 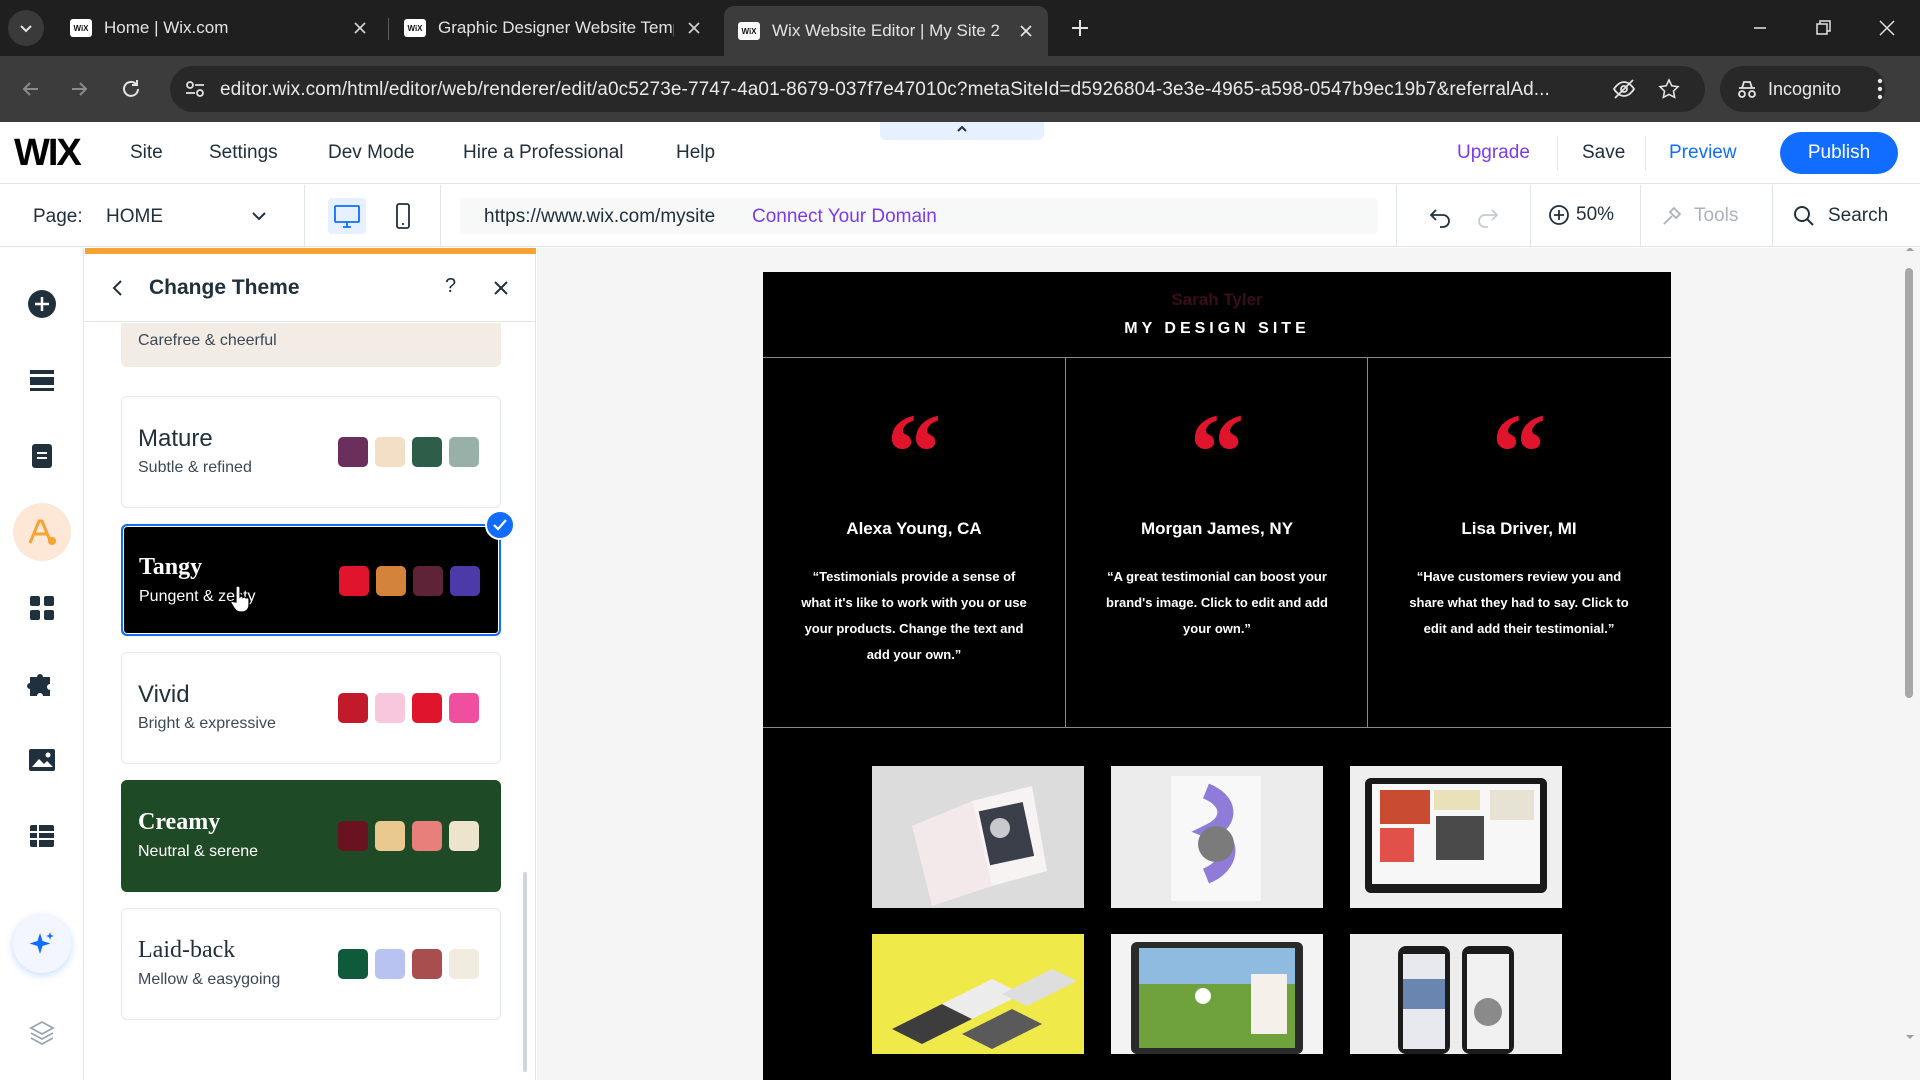 What do you see at coordinates (42, 836) in the screenshot?
I see `cms-button` at bounding box center [42, 836].